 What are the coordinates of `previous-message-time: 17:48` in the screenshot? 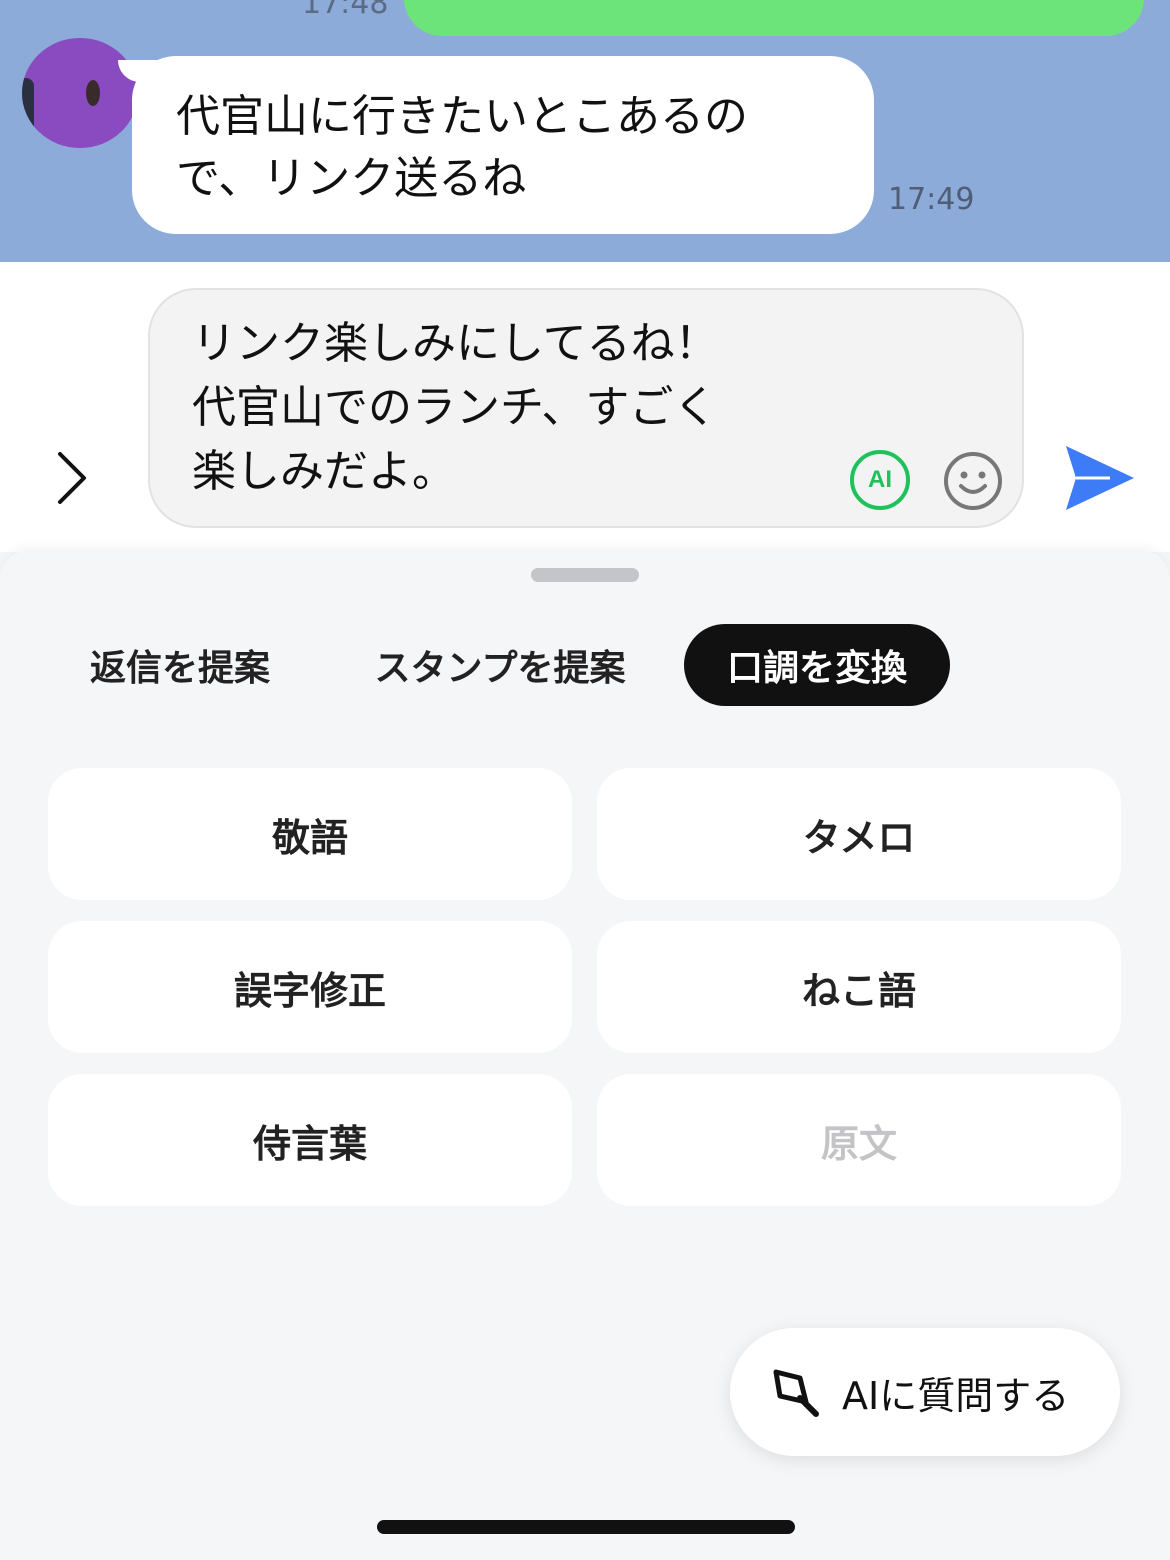 It's located at (345, 10).